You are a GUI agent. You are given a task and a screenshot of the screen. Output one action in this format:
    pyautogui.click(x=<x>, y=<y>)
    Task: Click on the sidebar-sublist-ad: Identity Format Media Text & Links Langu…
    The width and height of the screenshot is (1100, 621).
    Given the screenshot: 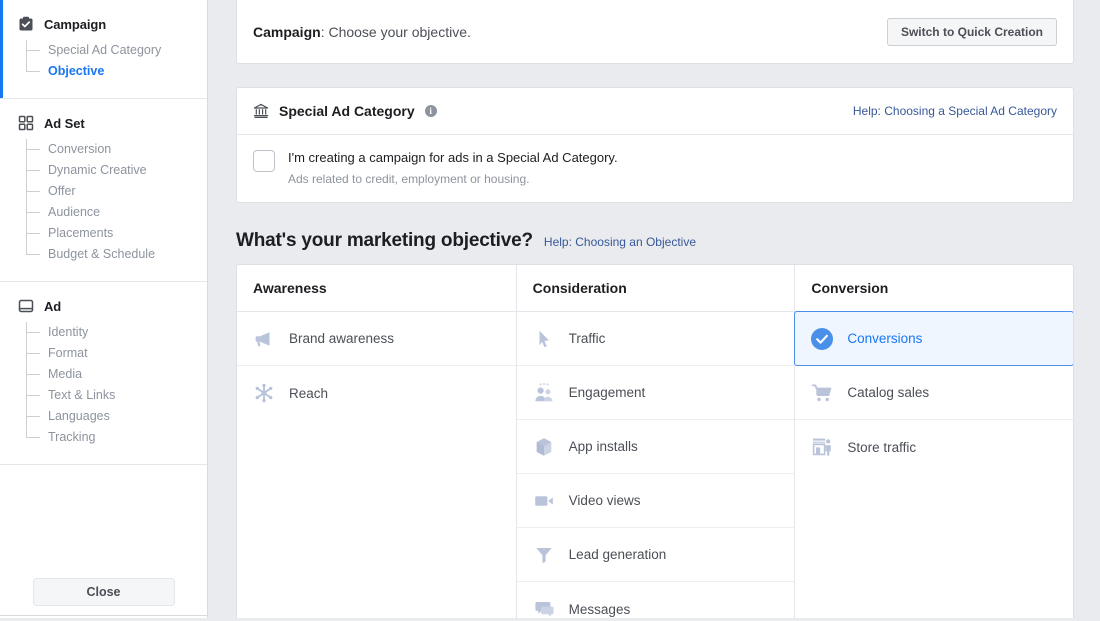 What is the action you would take?
    pyautogui.click(x=103, y=393)
    